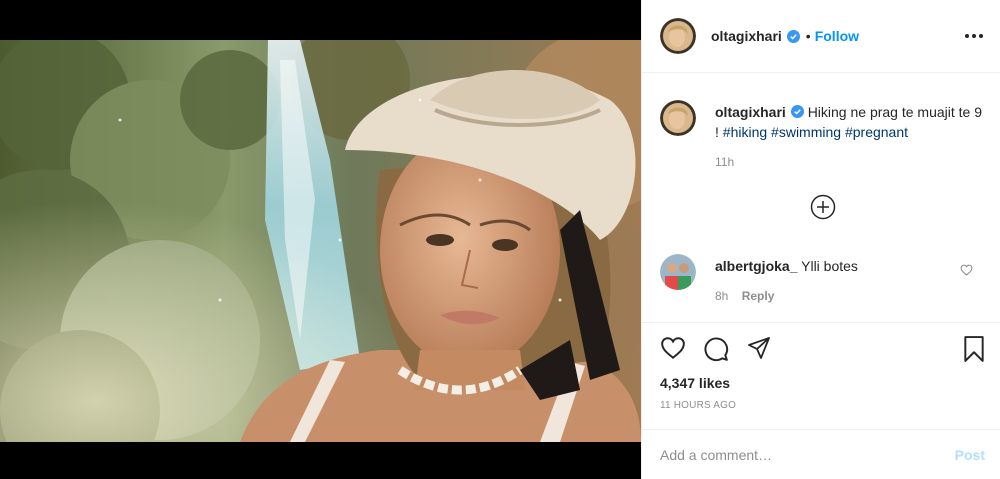 The image size is (1000, 479). What do you see at coordinates (829, 266) in the screenshot?
I see `comment-text: Ylli botes` at bounding box center [829, 266].